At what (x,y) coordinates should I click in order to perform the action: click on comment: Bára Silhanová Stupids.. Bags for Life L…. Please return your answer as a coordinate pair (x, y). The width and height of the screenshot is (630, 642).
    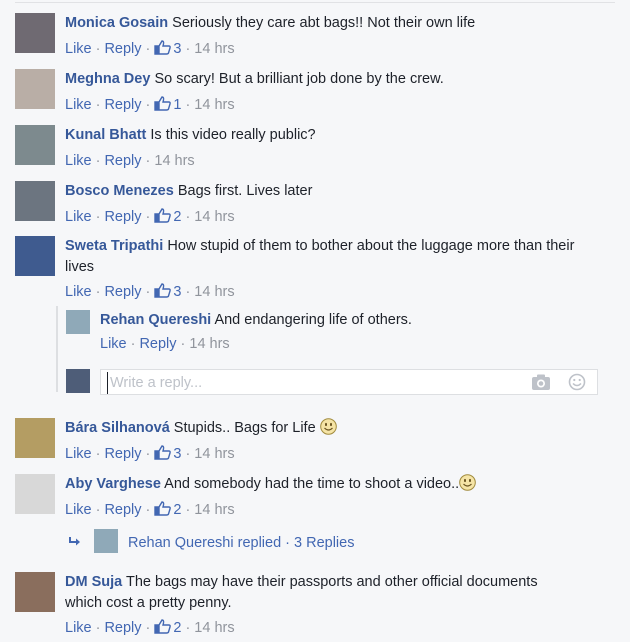
    Looking at the image, I should click on (317, 443).